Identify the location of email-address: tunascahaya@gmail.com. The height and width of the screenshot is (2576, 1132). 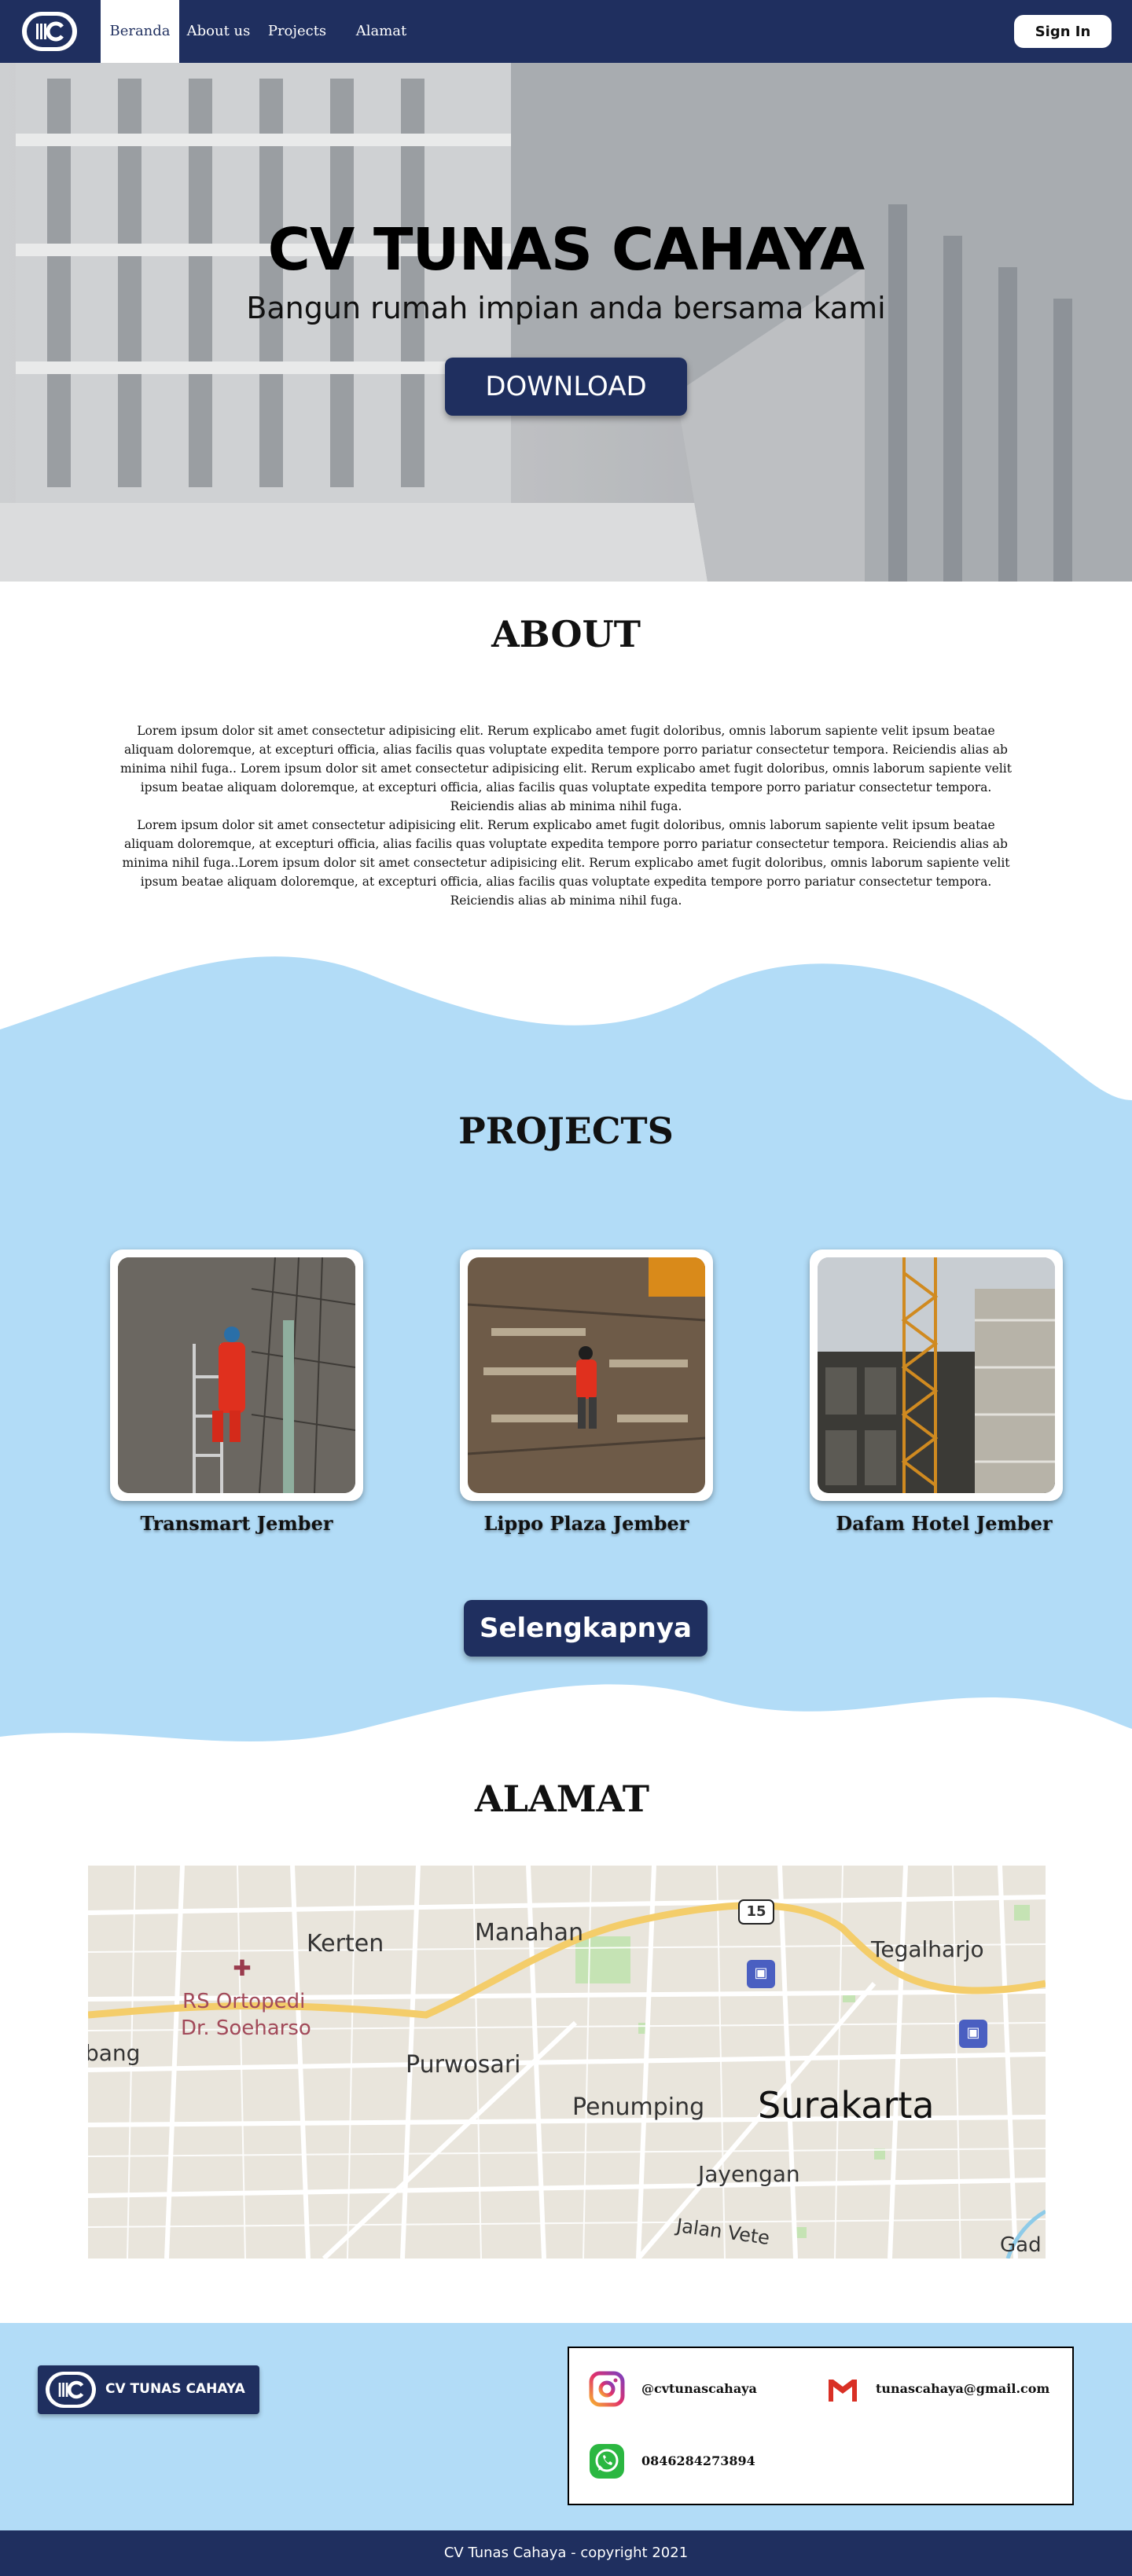
(962, 2388).